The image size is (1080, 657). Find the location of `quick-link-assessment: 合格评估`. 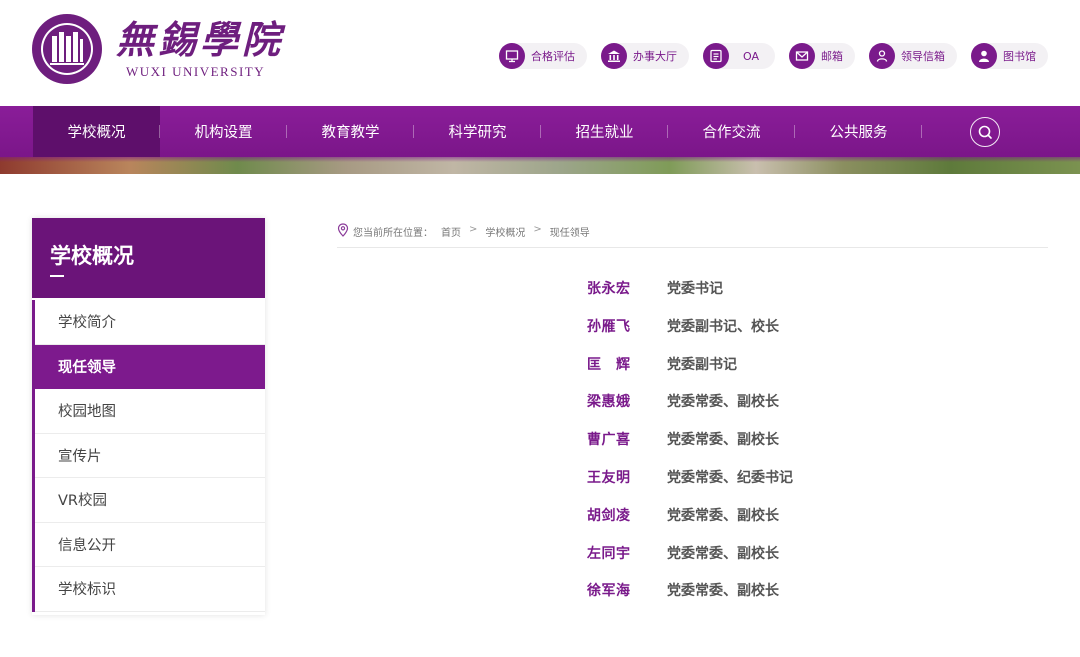

quick-link-assessment: 合格评估 is located at coordinates (543, 56).